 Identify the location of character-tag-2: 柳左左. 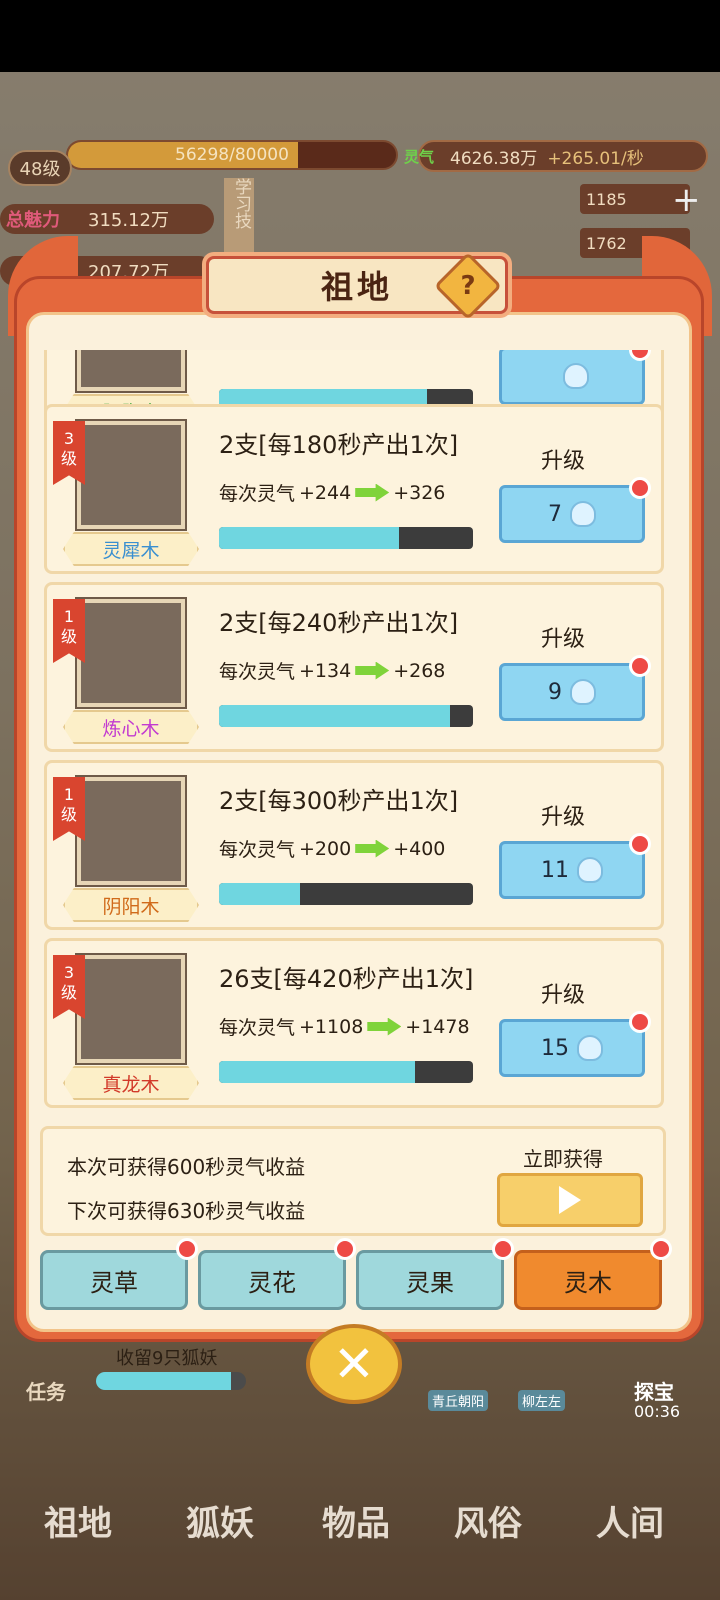
(542, 1400).